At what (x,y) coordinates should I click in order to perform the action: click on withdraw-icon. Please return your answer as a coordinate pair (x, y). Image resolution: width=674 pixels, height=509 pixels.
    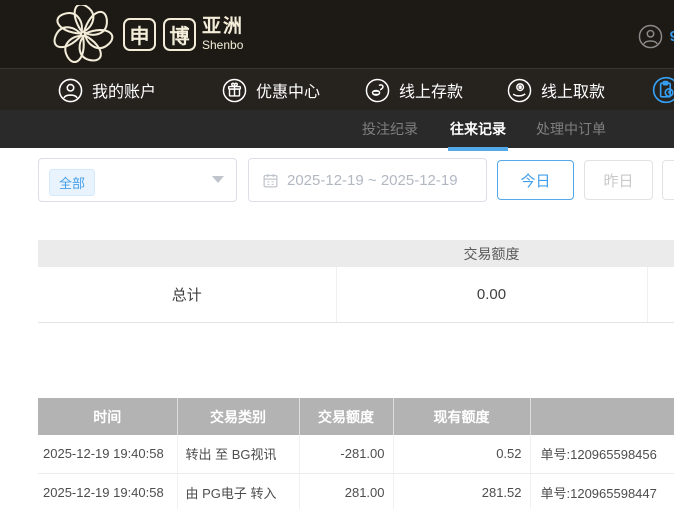
    Looking at the image, I should click on (519, 90).